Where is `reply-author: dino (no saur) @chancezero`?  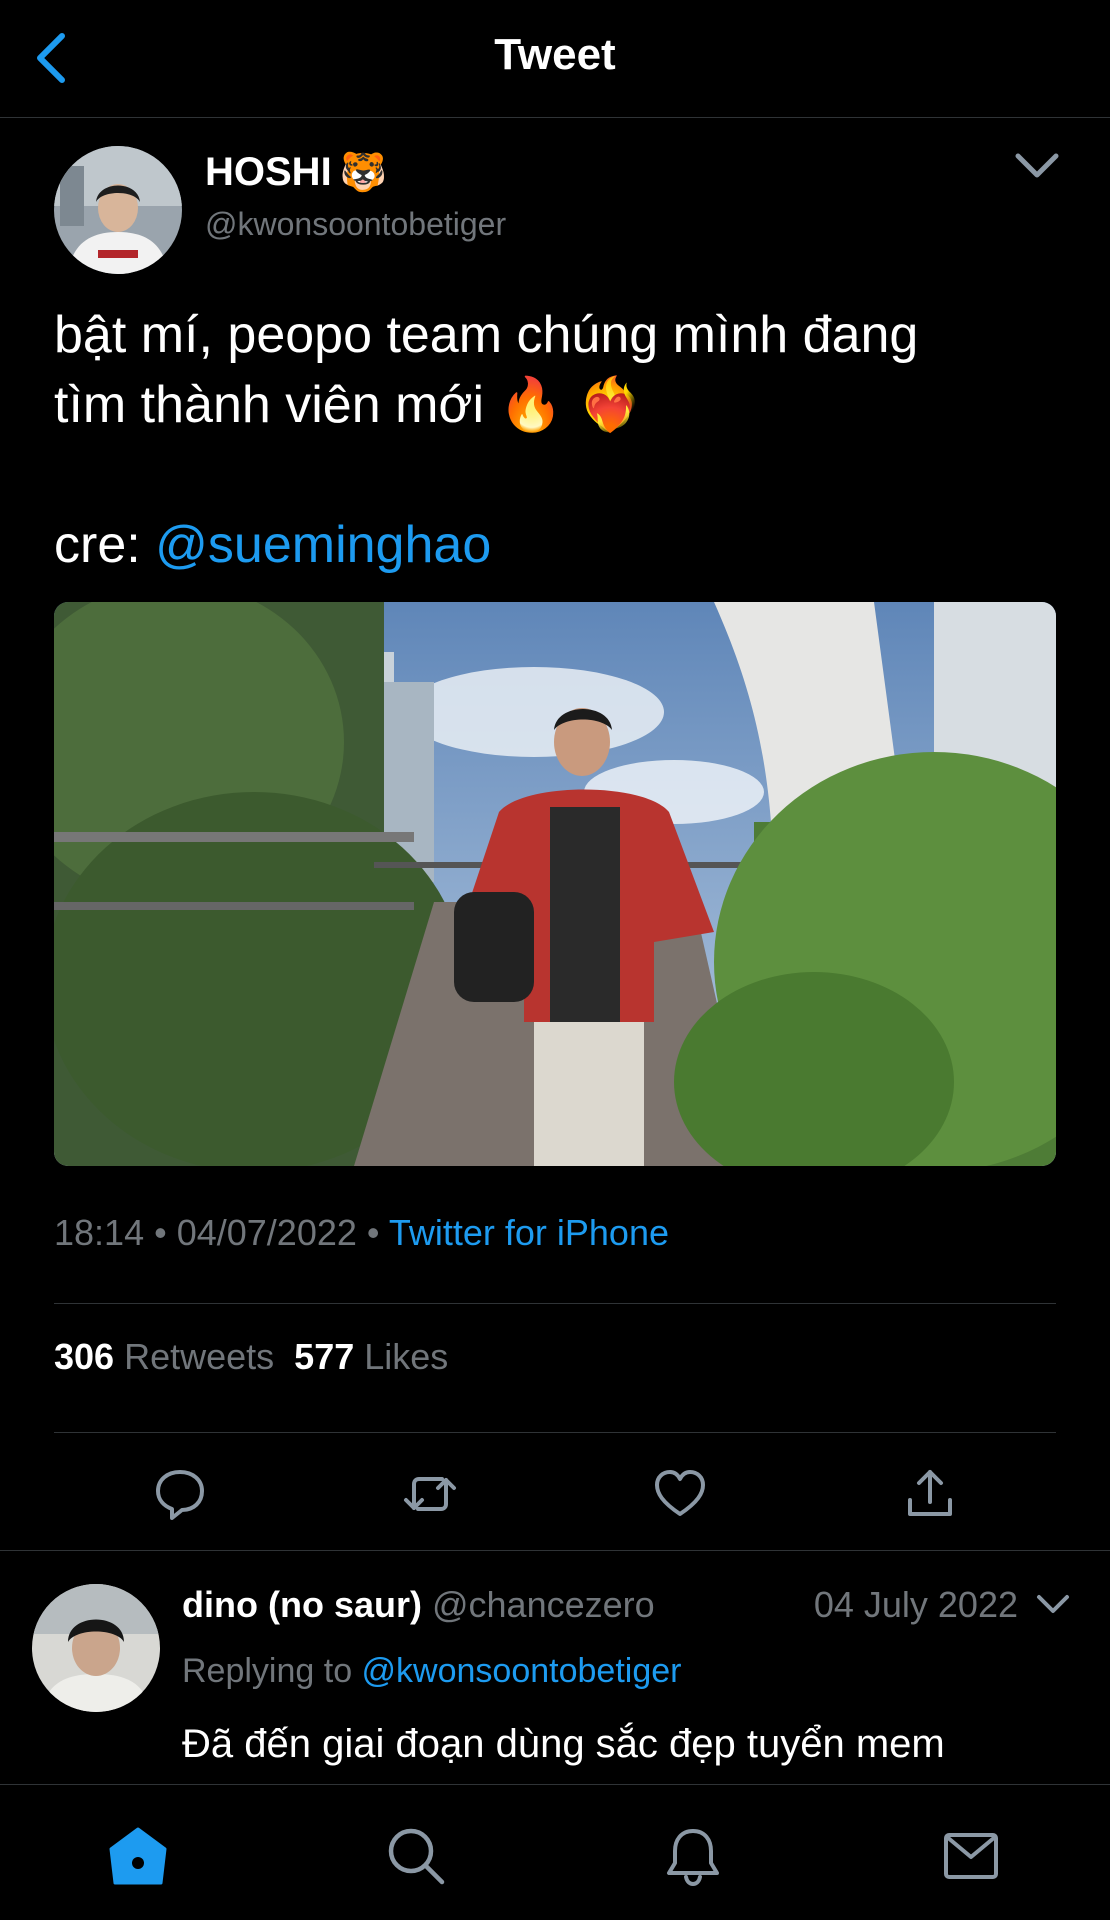
reply-author: dino (no saur) @chancezero is located at coordinates (418, 1605).